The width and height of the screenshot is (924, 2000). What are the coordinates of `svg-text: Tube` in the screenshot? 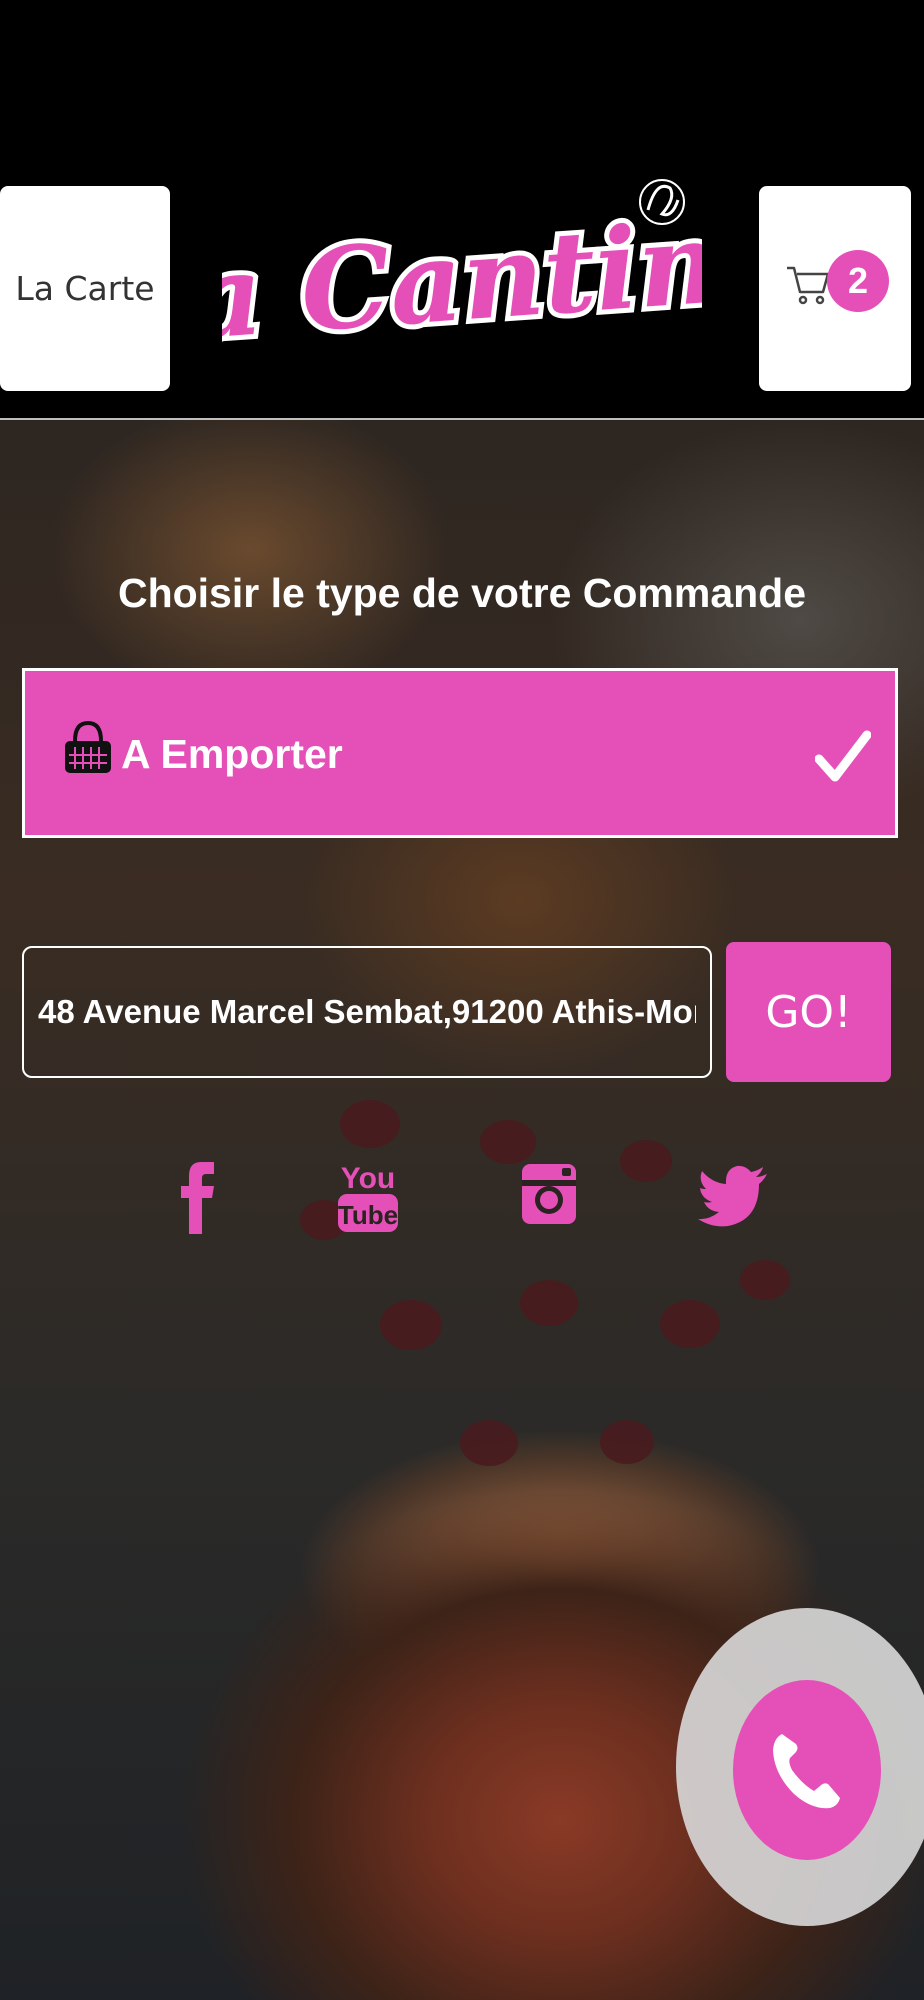 It's located at (368, 1215).